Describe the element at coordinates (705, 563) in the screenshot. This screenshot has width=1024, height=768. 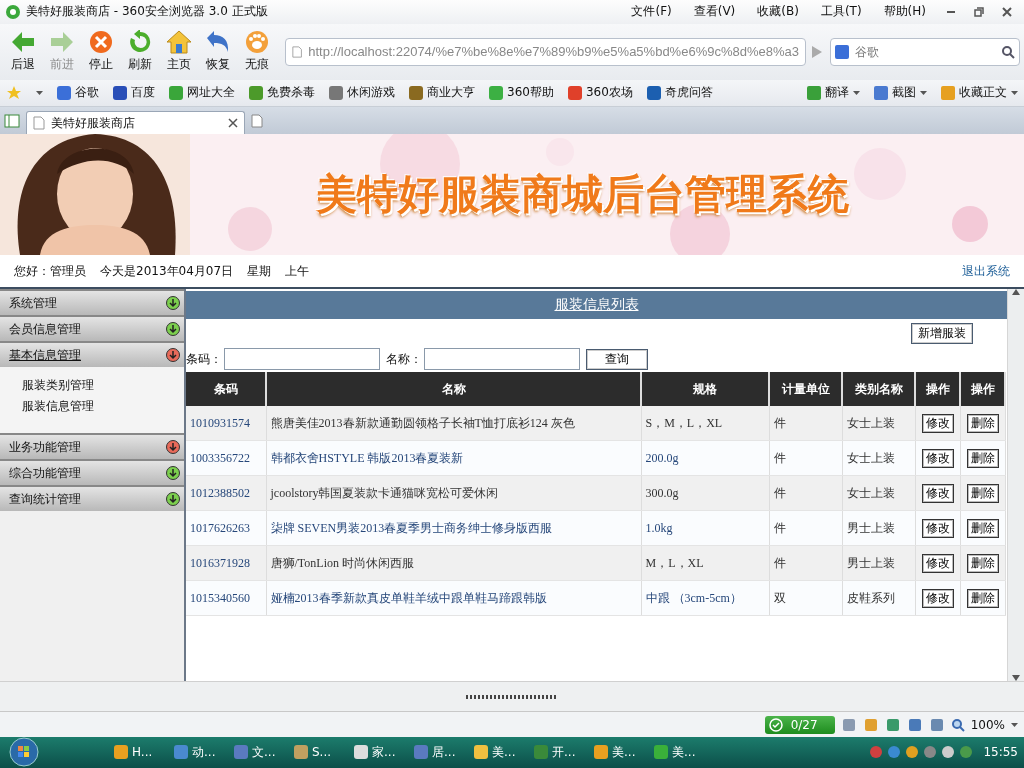
I see `table-cell: M，L，XL` at that location.